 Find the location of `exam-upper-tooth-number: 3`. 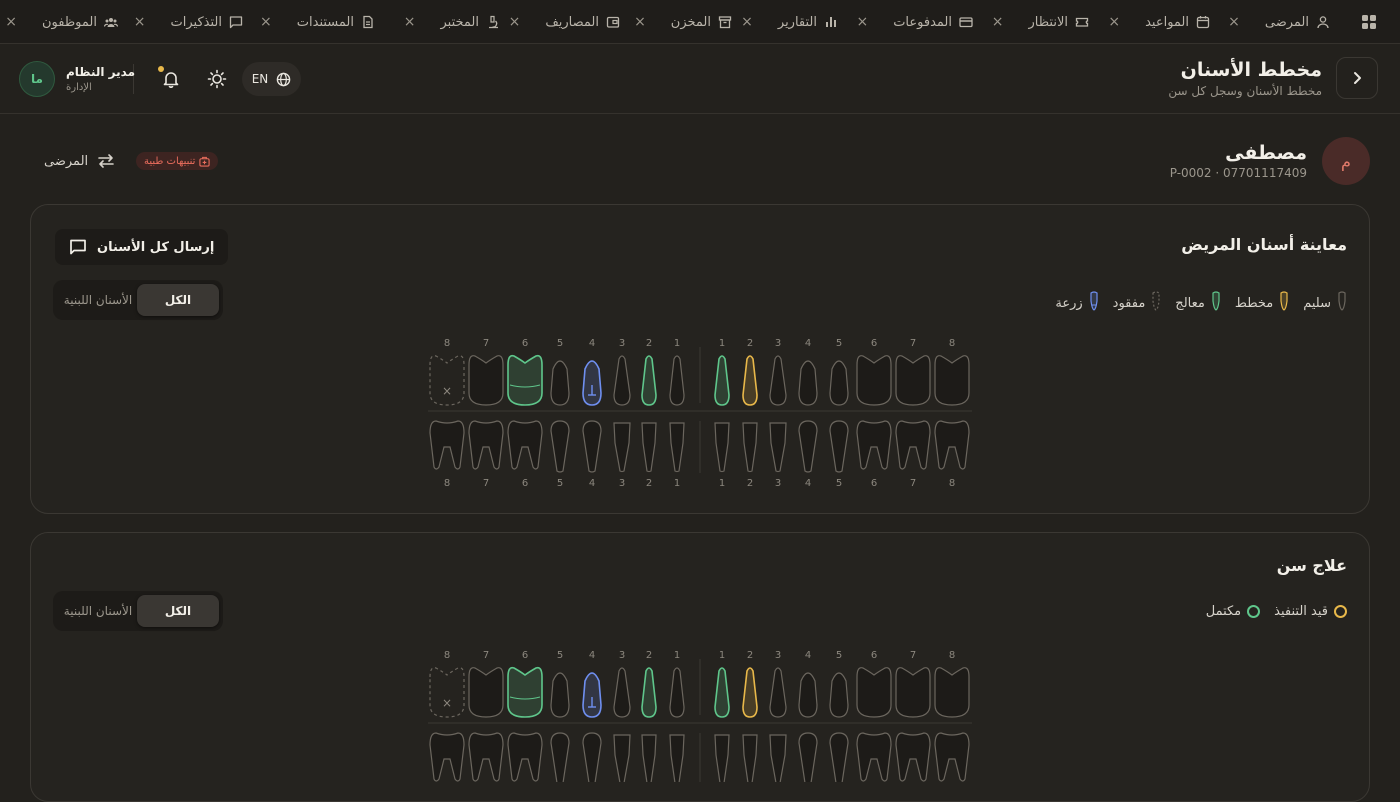

exam-upper-tooth-number: 3 is located at coordinates (622, 343).